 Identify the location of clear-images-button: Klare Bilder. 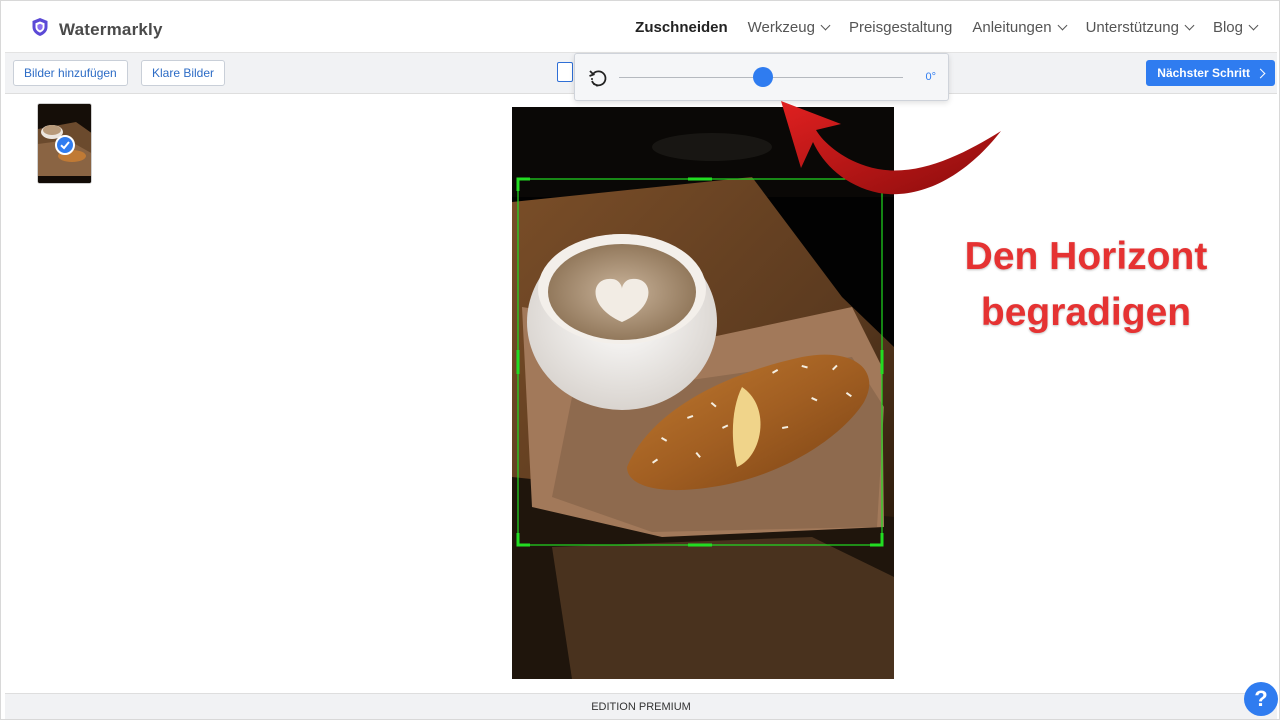
(183, 73).